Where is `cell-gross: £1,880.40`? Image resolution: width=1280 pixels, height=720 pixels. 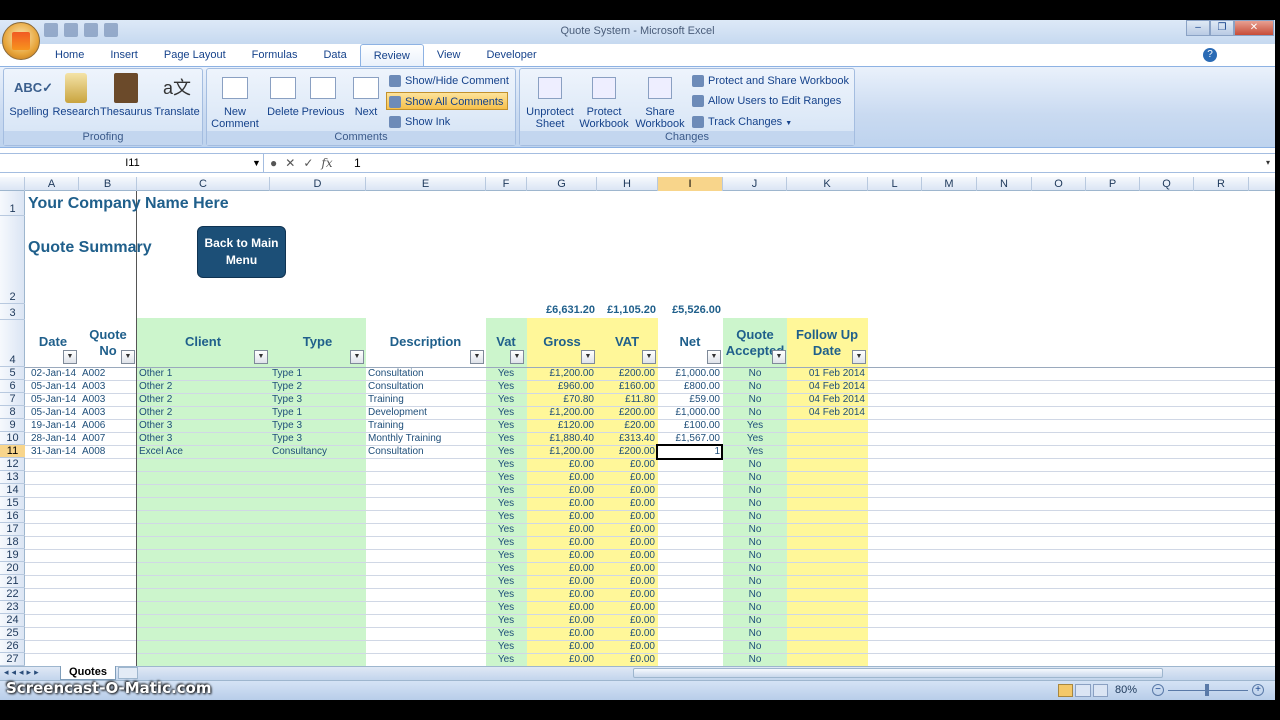
cell-gross: £1,880.40 is located at coordinates (572, 438).